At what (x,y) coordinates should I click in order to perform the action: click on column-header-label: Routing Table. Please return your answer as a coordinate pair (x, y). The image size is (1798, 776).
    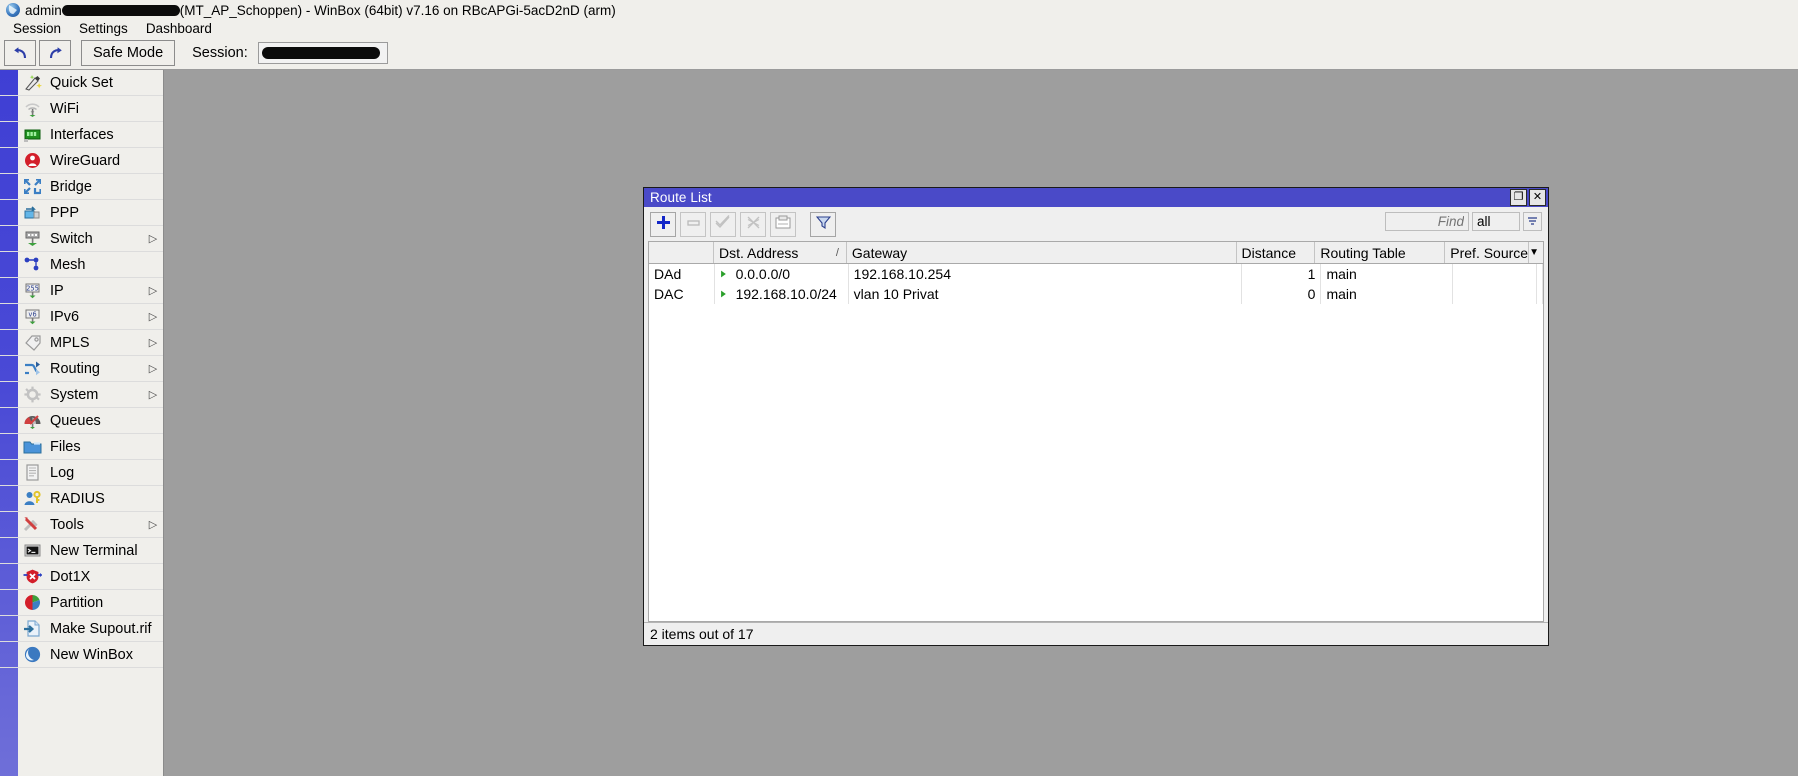
    Looking at the image, I should click on (1363, 252).